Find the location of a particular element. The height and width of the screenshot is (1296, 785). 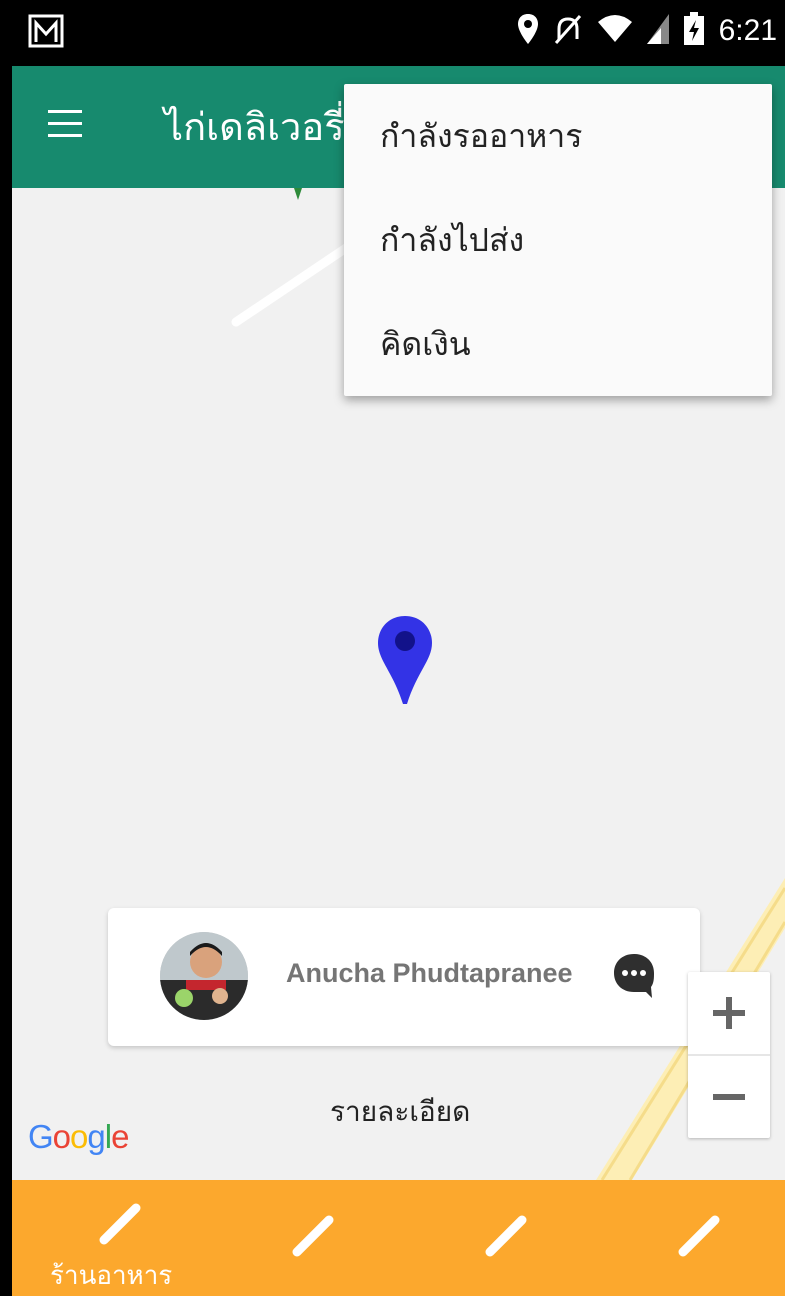

driver-card: Anucha Phudtapranee is located at coordinates (404, 977).